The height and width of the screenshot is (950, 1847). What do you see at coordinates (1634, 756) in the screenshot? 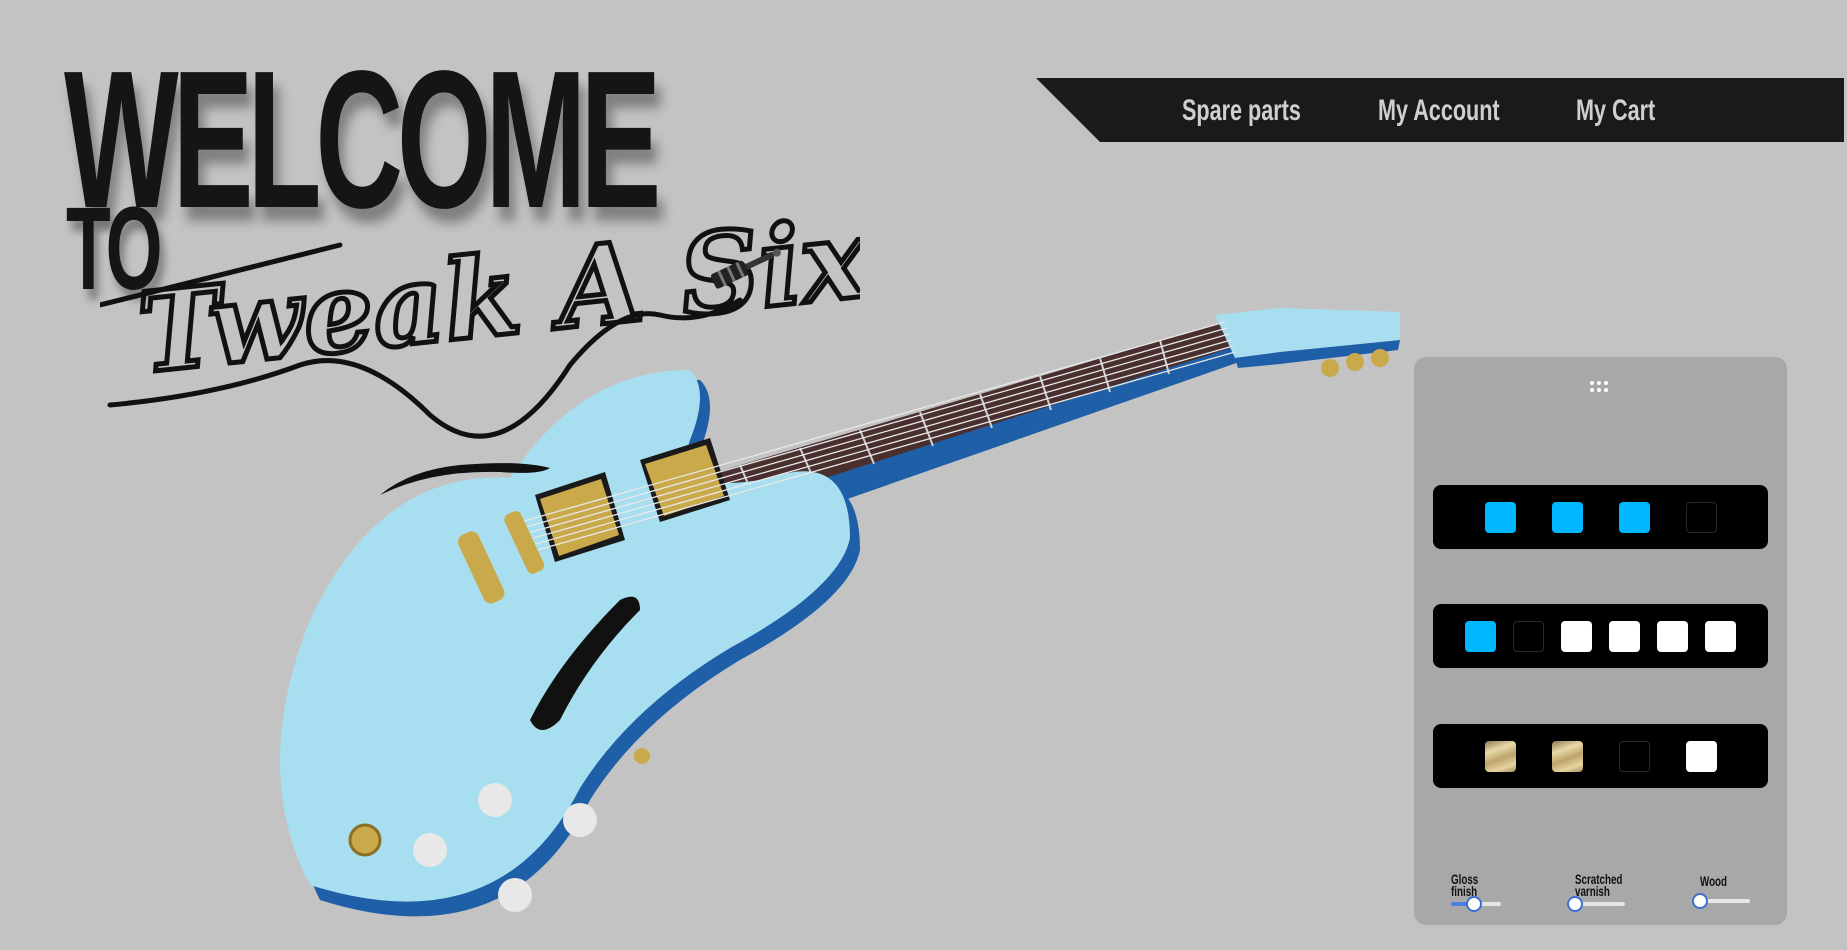
I see `swatch-hardware-black` at bounding box center [1634, 756].